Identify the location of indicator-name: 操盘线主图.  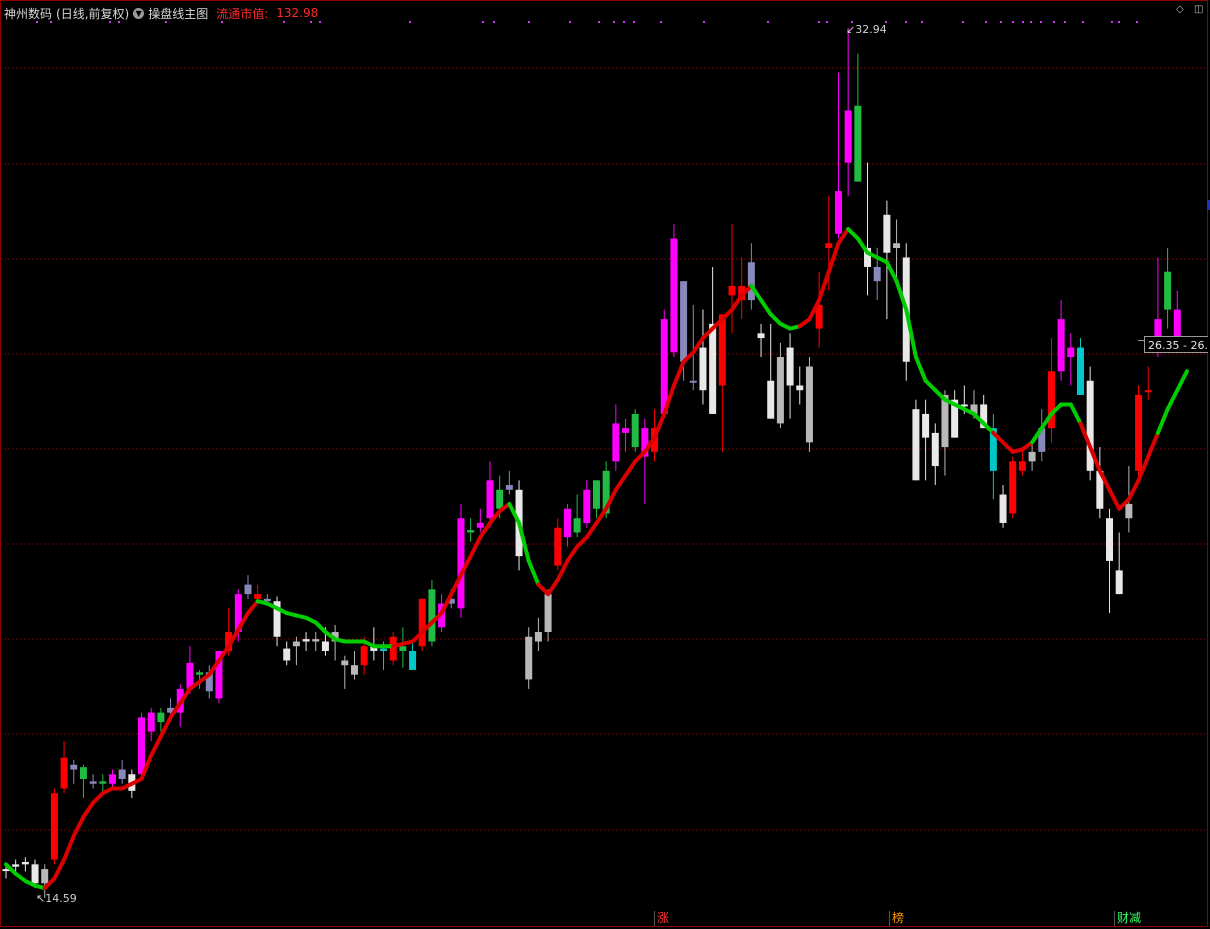
(178, 13).